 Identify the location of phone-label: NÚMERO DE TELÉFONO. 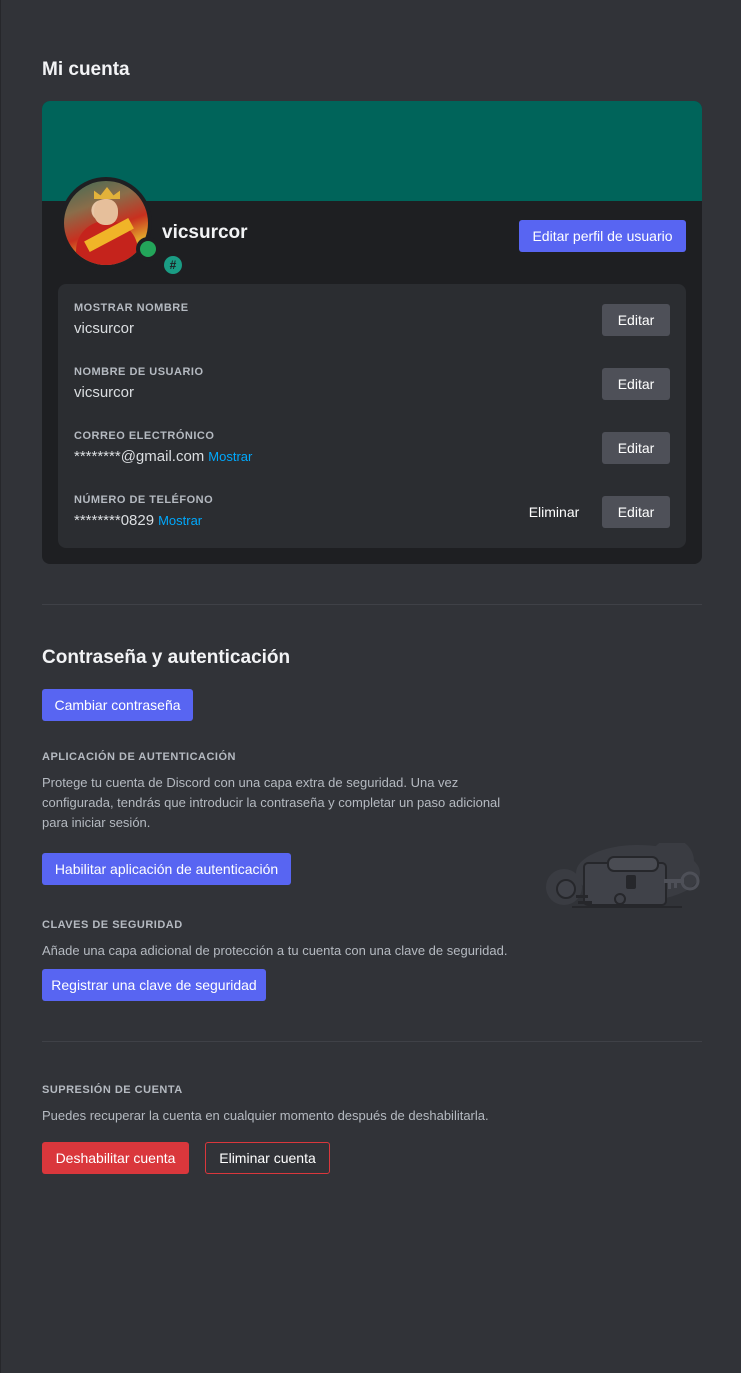
(144, 500).